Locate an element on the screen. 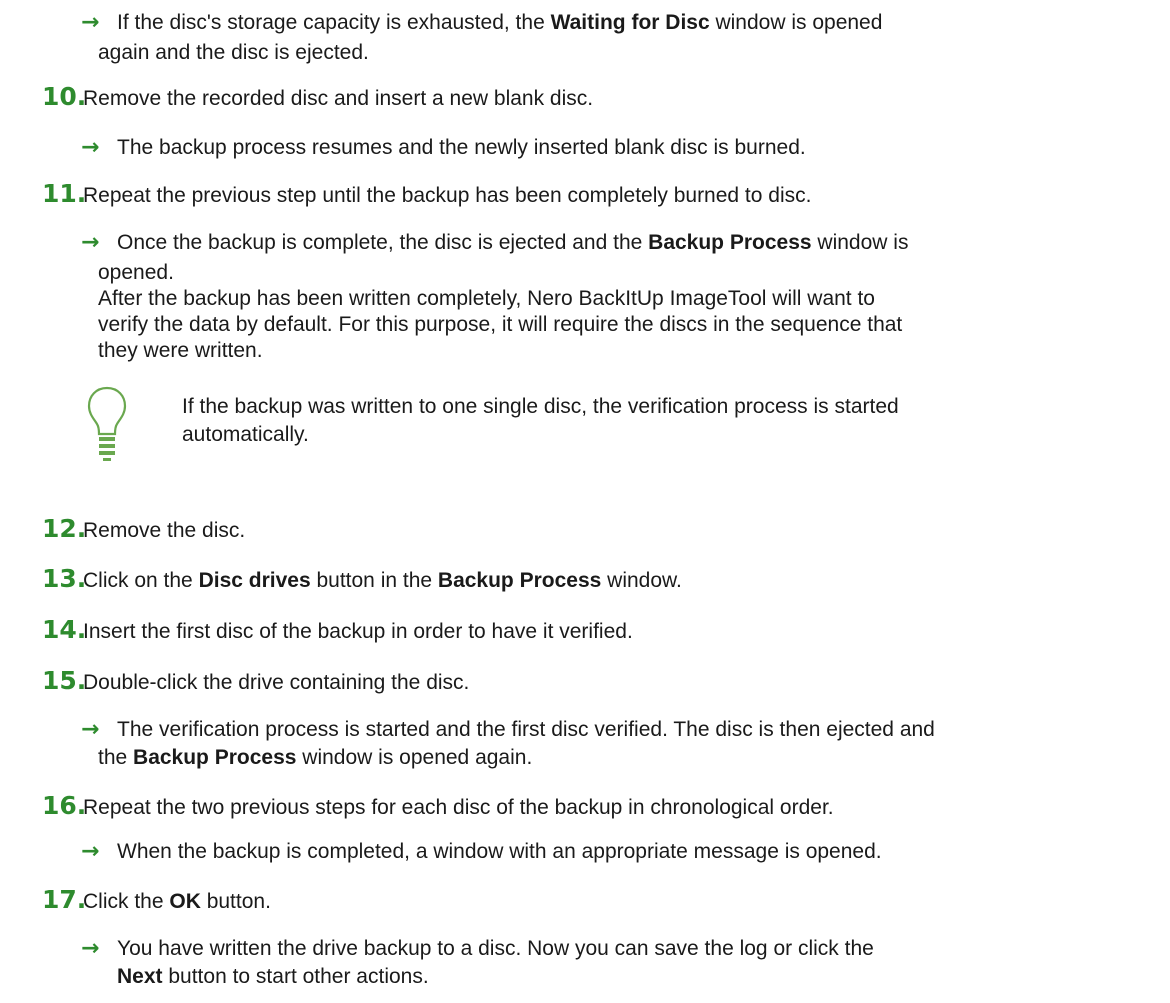  step-text-post: window. is located at coordinates (641, 580).